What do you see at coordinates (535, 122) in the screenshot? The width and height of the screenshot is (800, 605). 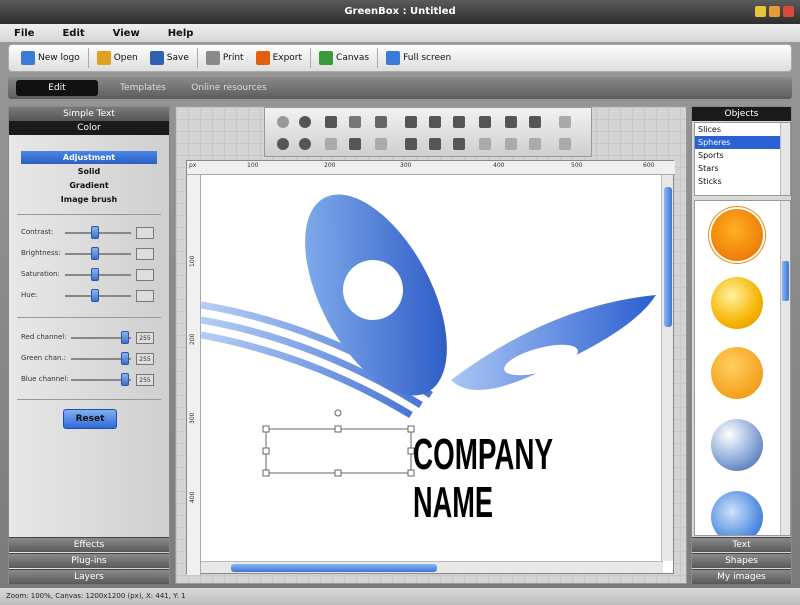 I see `group-icon` at bounding box center [535, 122].